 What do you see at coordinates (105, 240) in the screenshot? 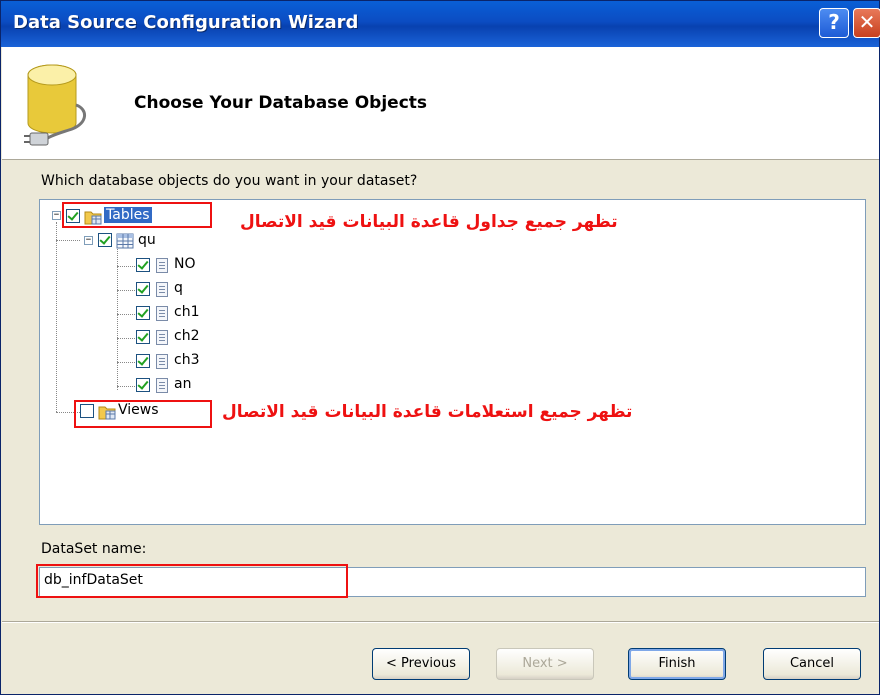
I see `table-qu-checkbox` at bounding box center [105, 240].